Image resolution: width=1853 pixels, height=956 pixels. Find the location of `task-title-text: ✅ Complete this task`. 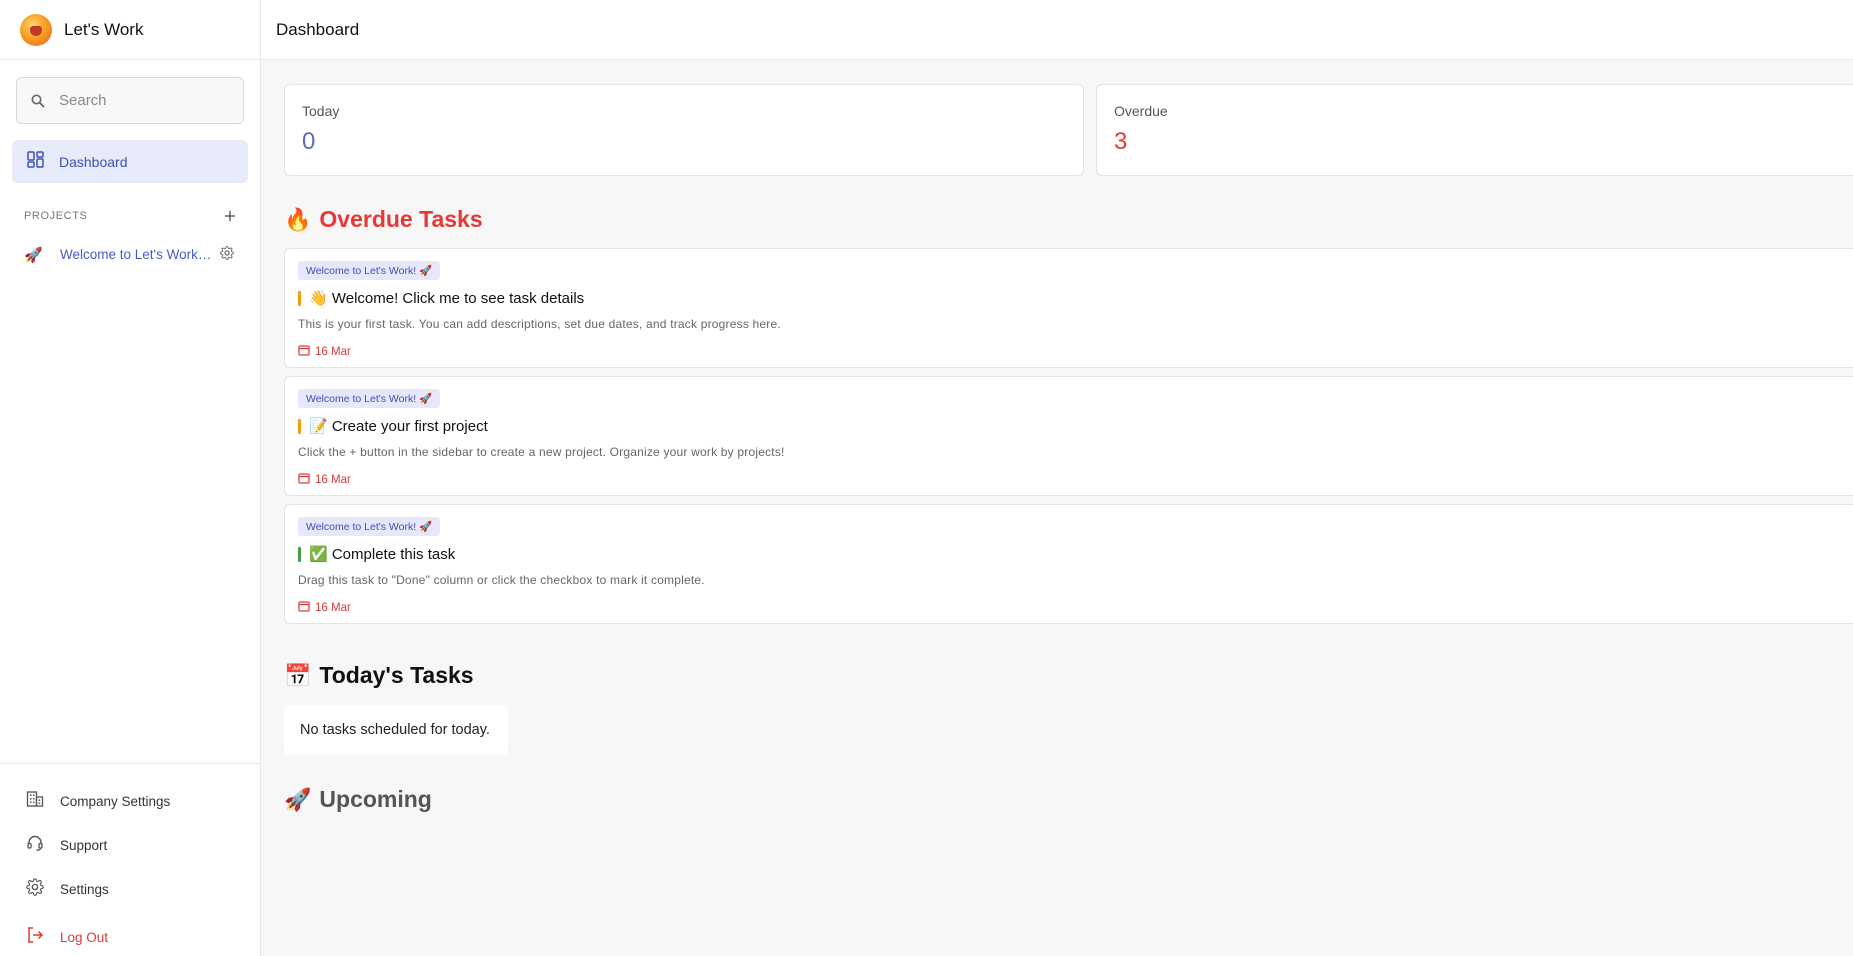

task-title-text: ✅ Complete this task is located at coordinates (382, 554).